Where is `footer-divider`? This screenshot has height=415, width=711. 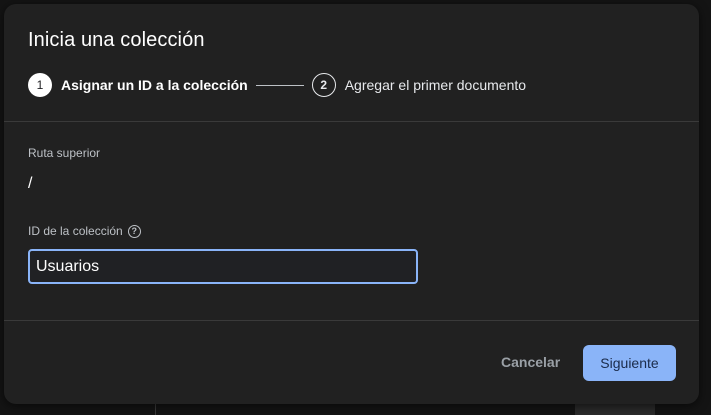
footer-divider is located at coordinates (351, 320).